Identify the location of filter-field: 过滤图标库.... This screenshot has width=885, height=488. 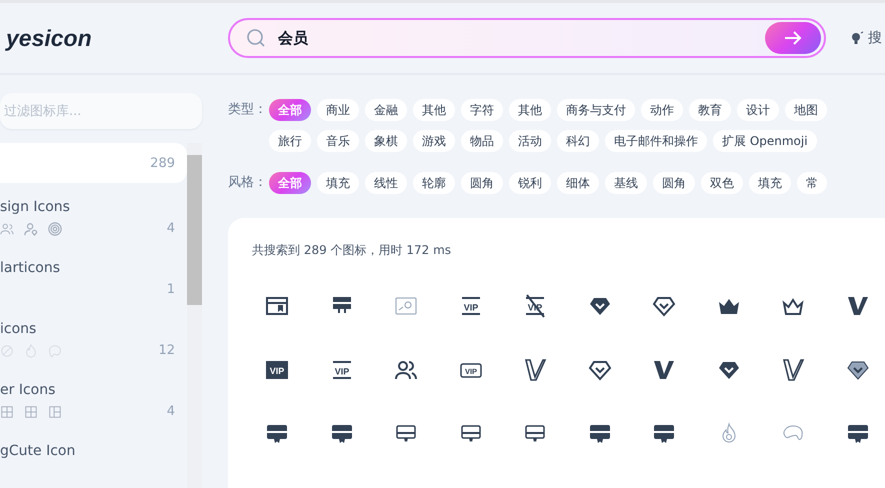
(101, 111).